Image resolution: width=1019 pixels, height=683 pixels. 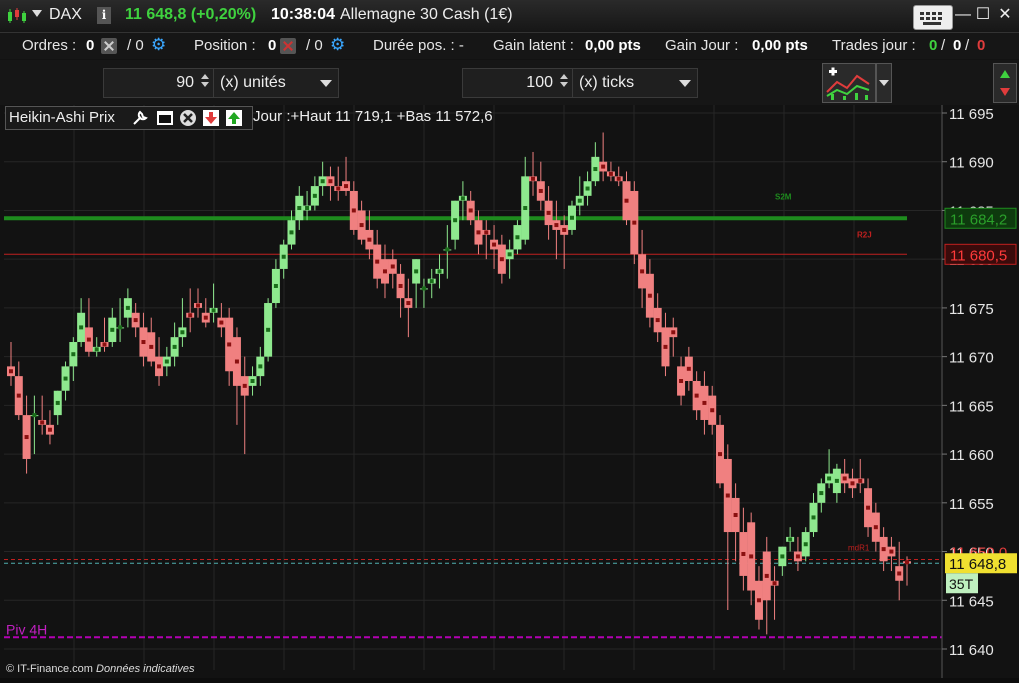 I want to click on window-icon, so click(x=165, y=118).